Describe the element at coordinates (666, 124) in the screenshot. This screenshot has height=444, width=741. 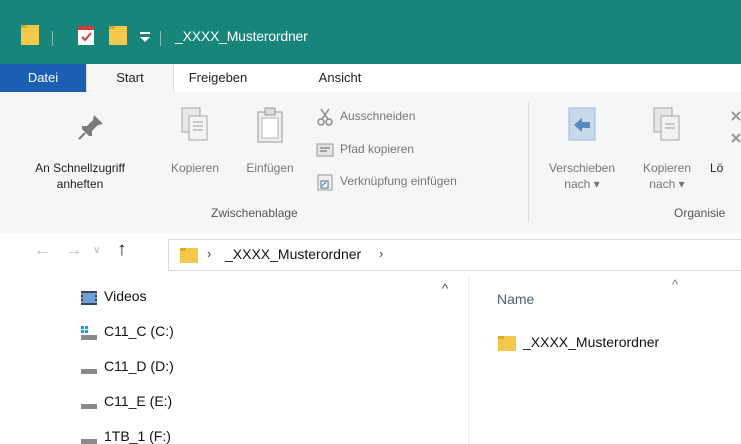
I see `copy-to-icon` at that location.